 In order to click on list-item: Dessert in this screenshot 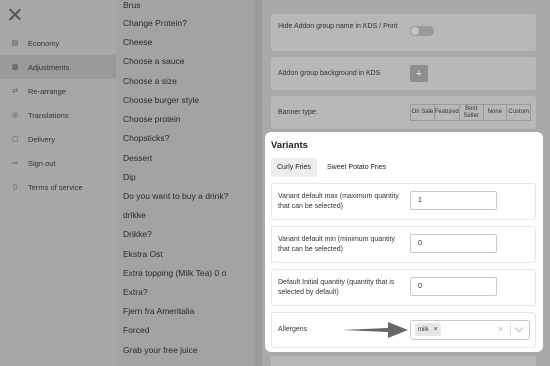, I will do `click(137, 158)`.